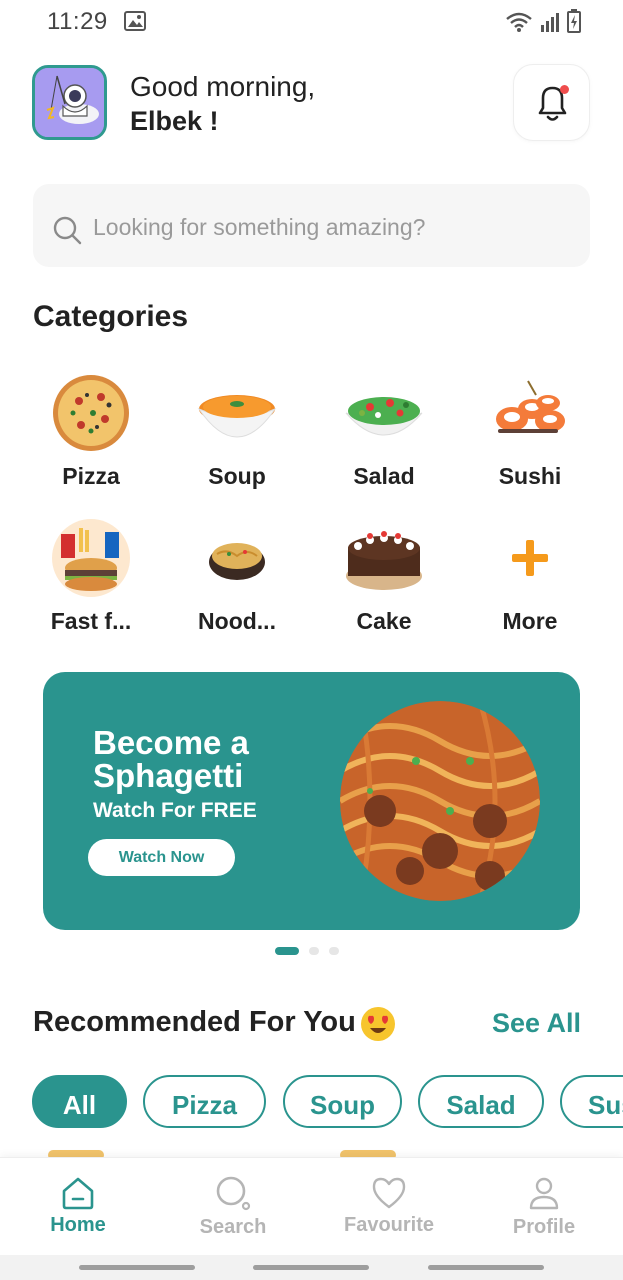  I want to click on soup-icon, so click(237, 416).